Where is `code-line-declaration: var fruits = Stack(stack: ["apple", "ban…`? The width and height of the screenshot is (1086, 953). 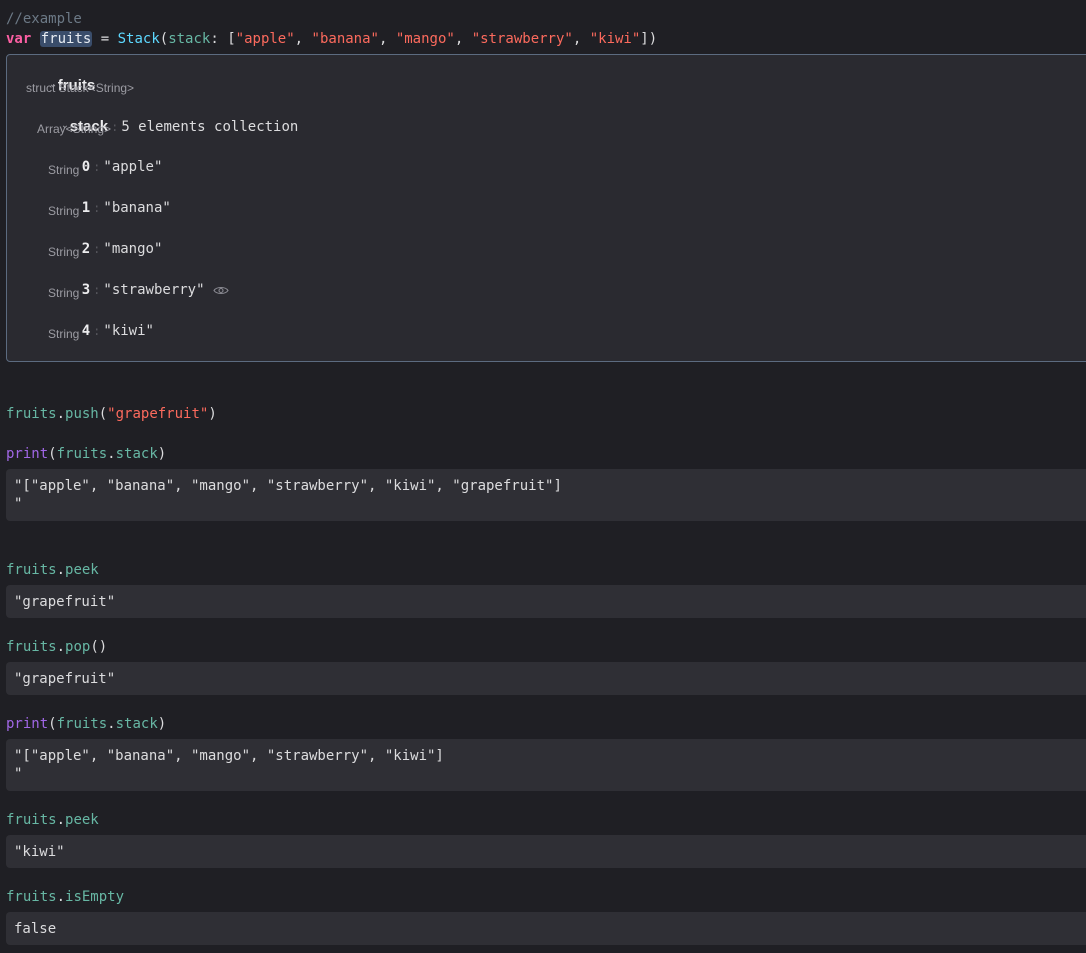
code-line-declaration: var fruits = Stack(stack: ["apple", "ban… is located at coordinates (331, 39).